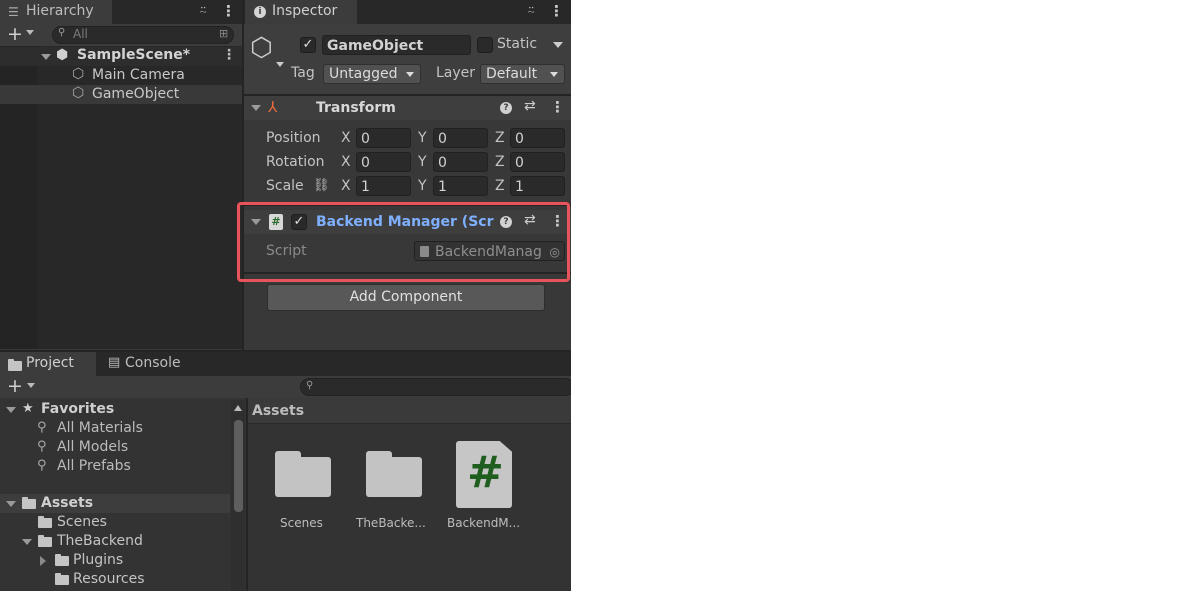  Describe the element at coordinates (295, 162) in the screenshot. I see `rotation-label: Rotation` at that location.